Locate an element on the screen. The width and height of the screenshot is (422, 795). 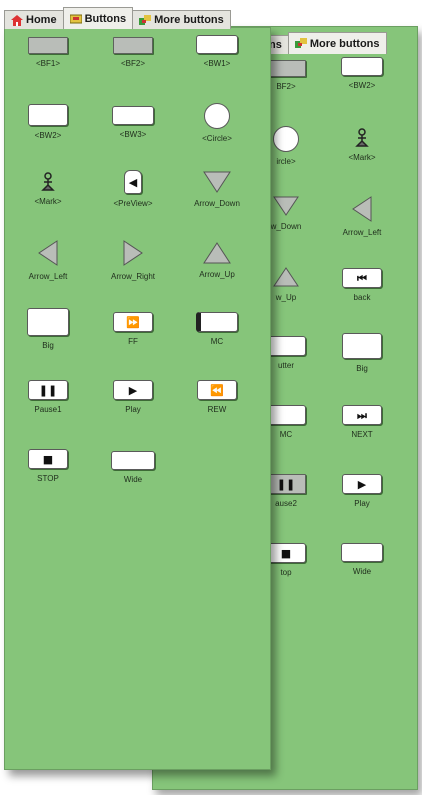
grid-cell: <BW3> is located at coordinates (133, 122).